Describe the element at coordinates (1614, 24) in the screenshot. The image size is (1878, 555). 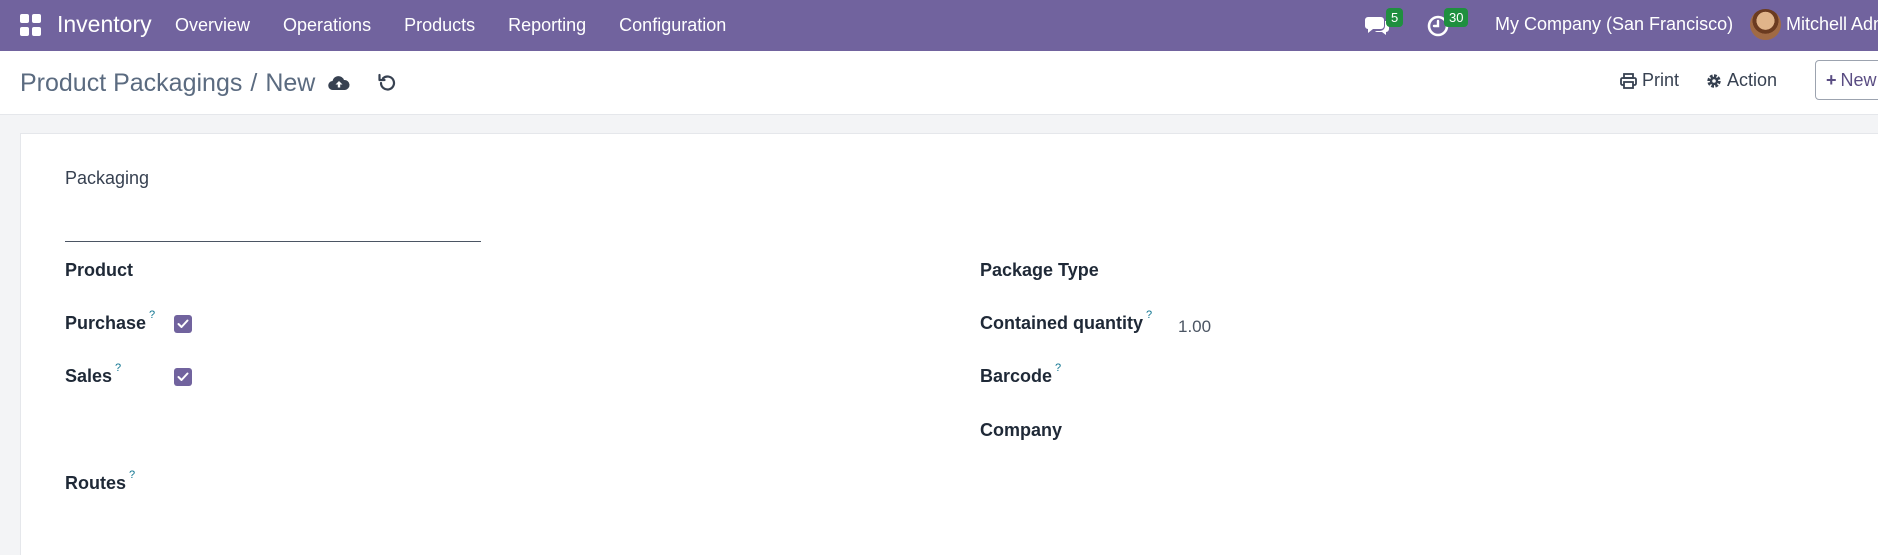
I see `company-switcher: My Company (San Francisco)` at that location.